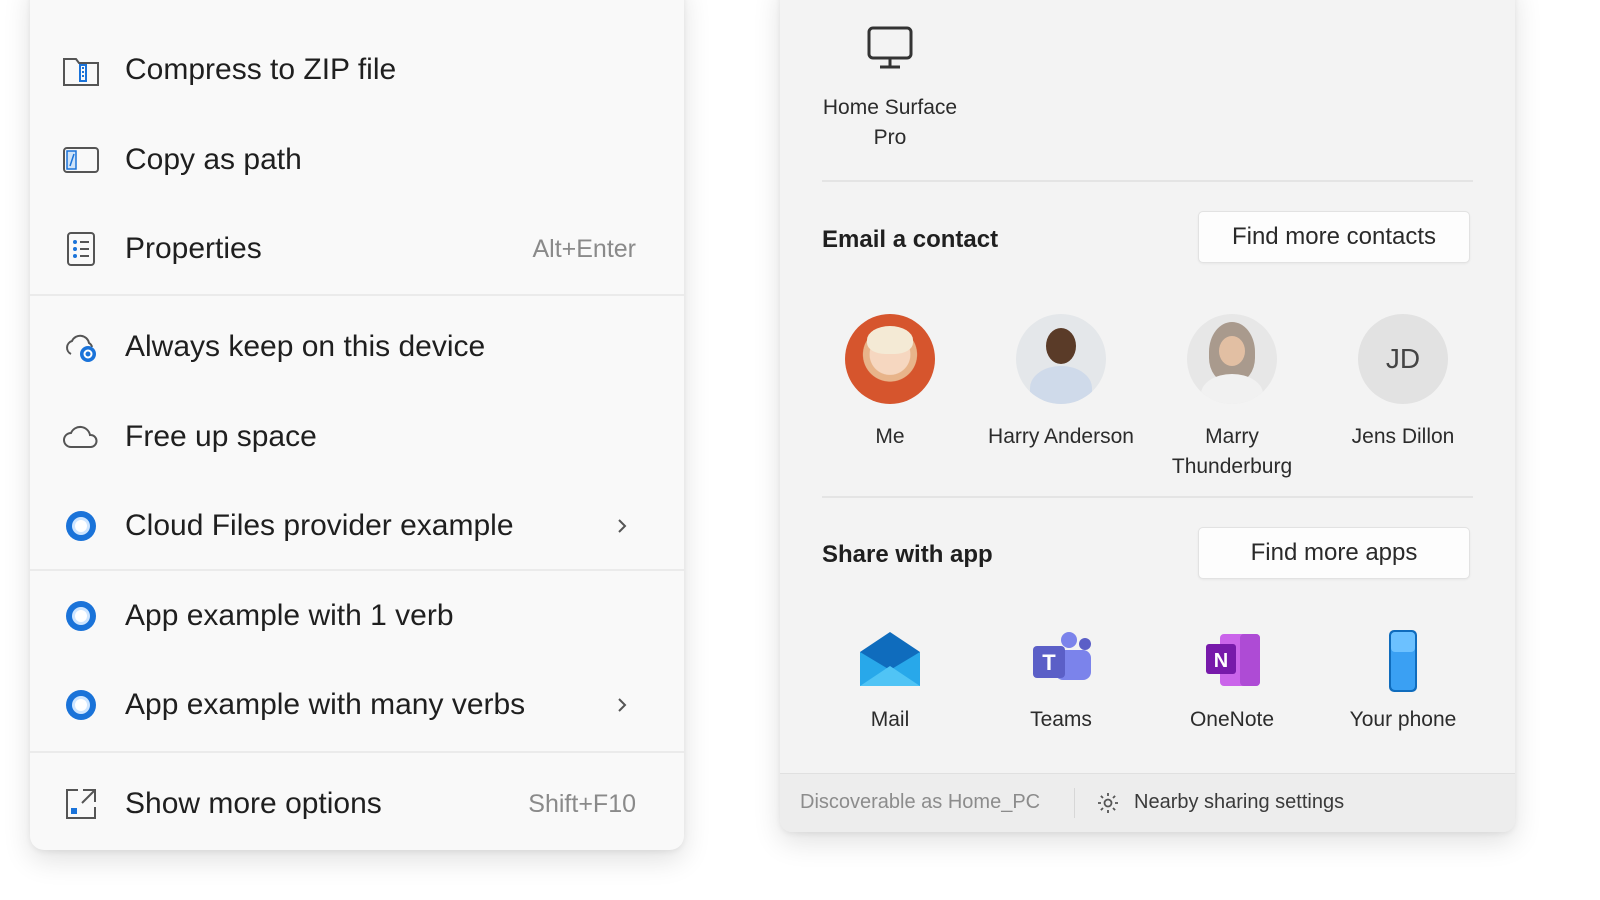 The image size is (1600, 900). What do you see at coordinates (305, 346) in the screenshot?
I see `menu-item-label: Always keep on this device` at bounding box center [305, 346].